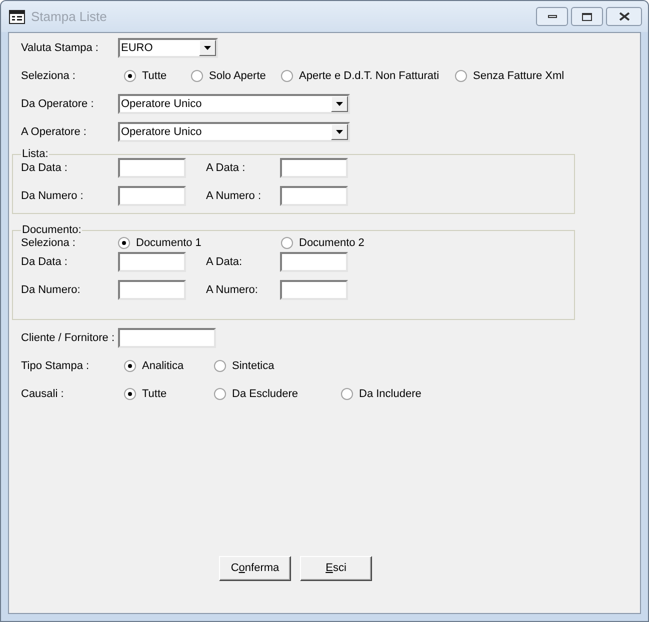  What do you see at coordinates (43, 394) in the screenshot?
I see `field-label: Causali :` at bounding box center [43, 394].